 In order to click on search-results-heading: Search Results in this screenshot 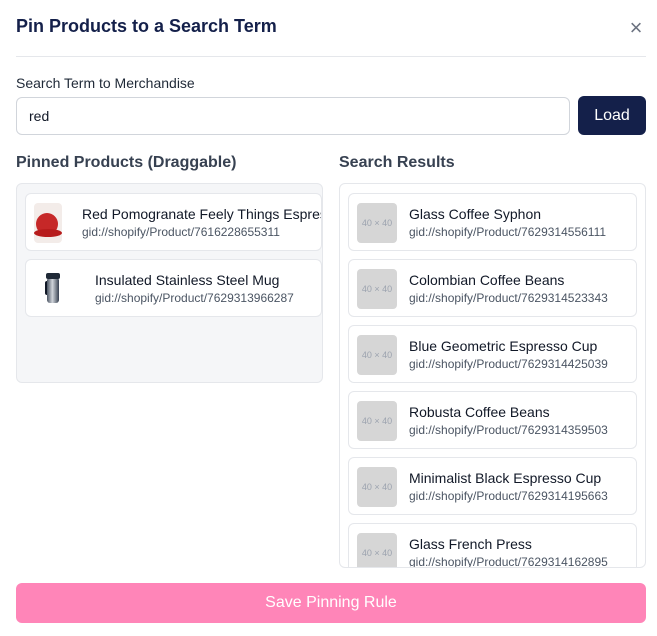, I will do `click(397, 162)`.